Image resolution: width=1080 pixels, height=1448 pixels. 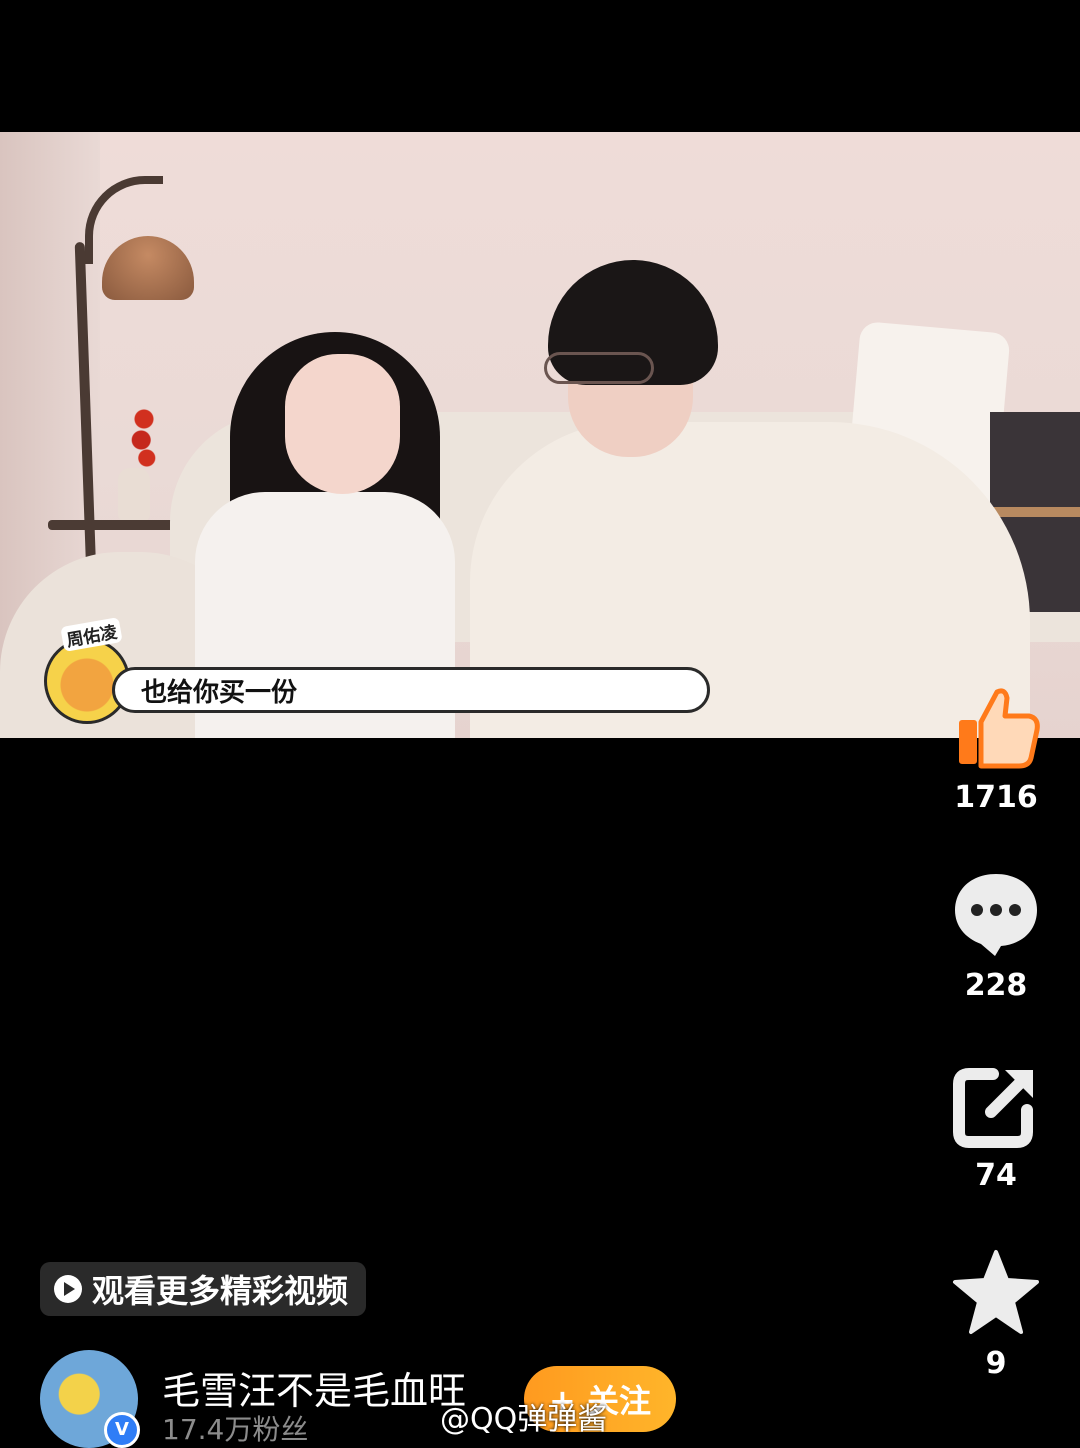 What do you see at coordinates (314, 1387) in the screenshot?
I see `author-name: 毛雪汪不是毛血旺` at bounding box center [314, 1387].